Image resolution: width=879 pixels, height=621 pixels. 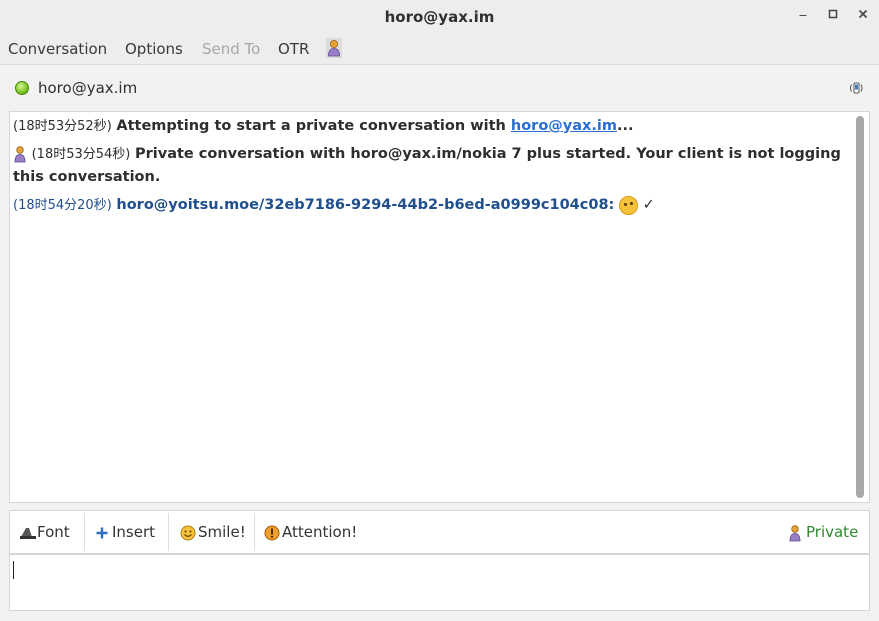 What do you see at coordinates (222, 532) in the screenshot?
I see `smile-label: Smile!` at bounding box center [222, 532].